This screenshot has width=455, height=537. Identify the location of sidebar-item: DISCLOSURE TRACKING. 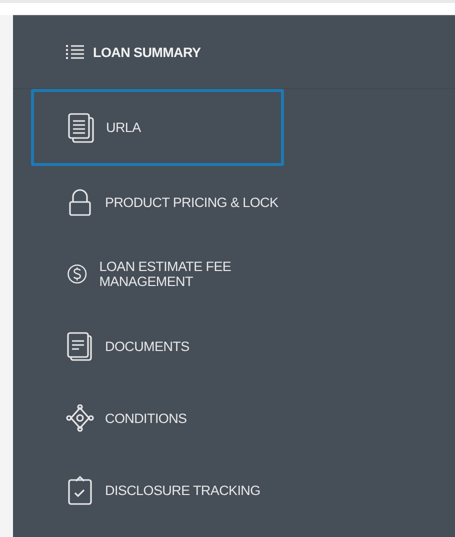
(157, 490).